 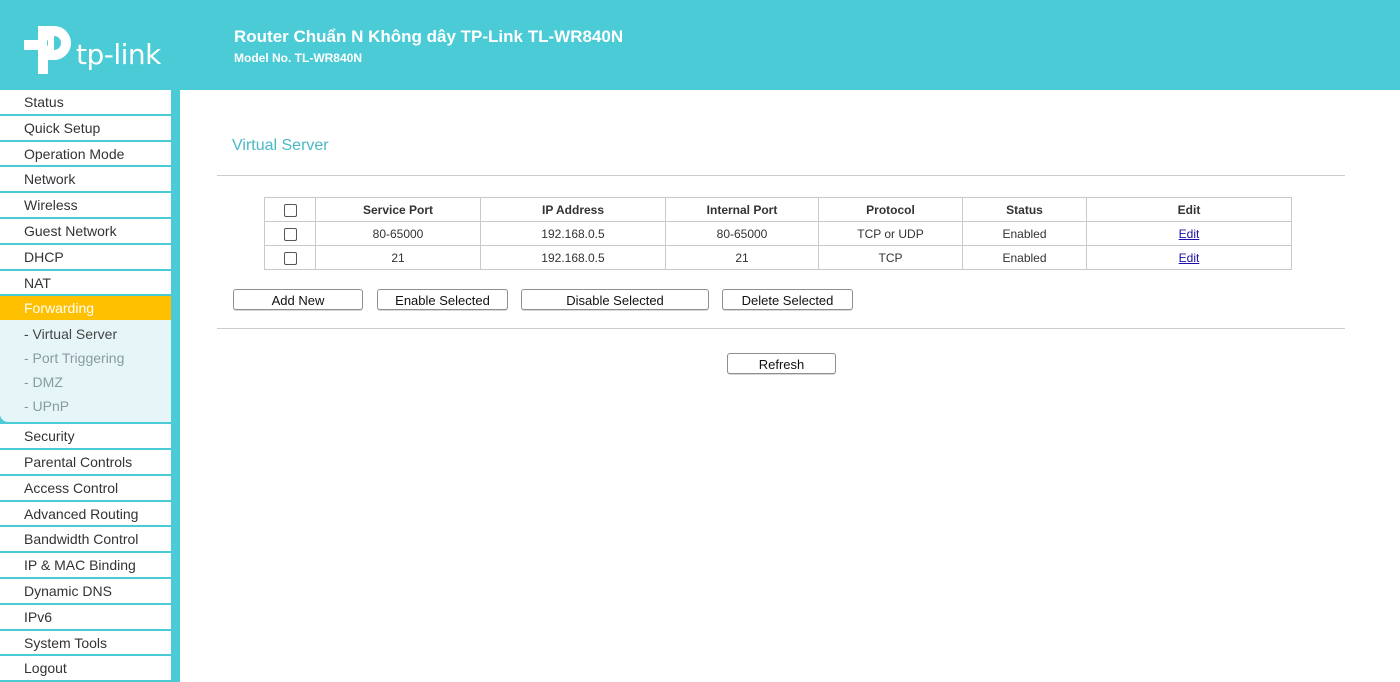 I want to click on sidebar-item-security: Security, so click(x=85, y=436).